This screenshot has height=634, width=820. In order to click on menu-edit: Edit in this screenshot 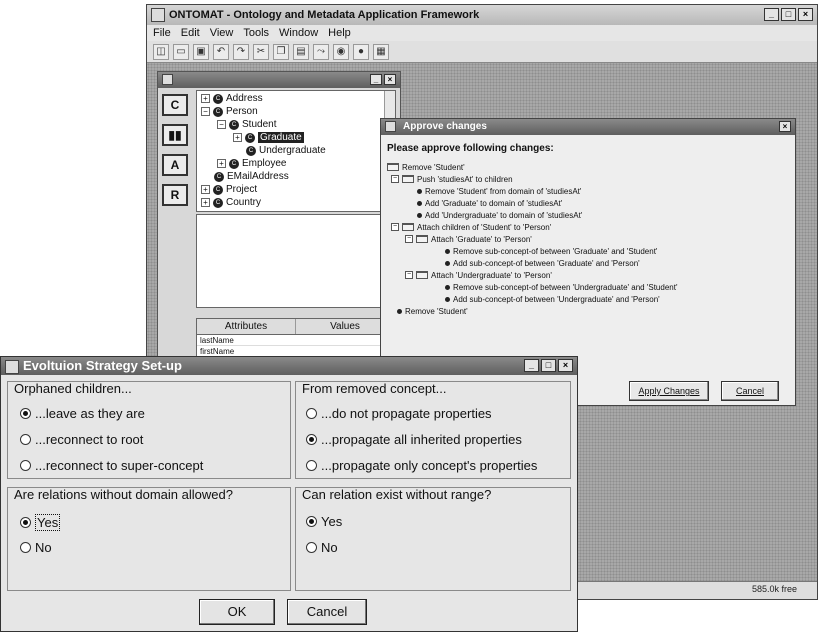, I will do `click(190, 33)`.